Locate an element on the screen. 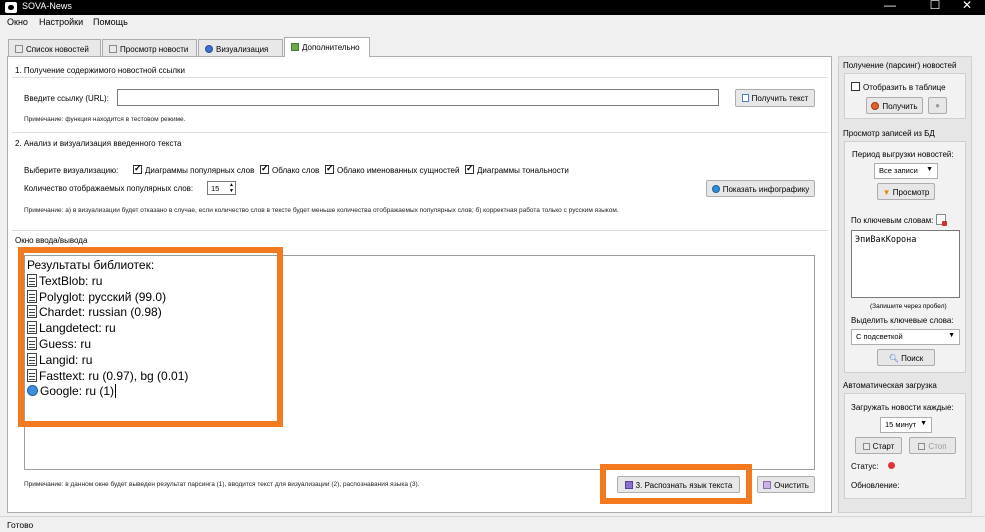 The height and width of the screenshot is (532, 985). viz-label: Выберите визуализацию: is located at coordinates (71, 170).